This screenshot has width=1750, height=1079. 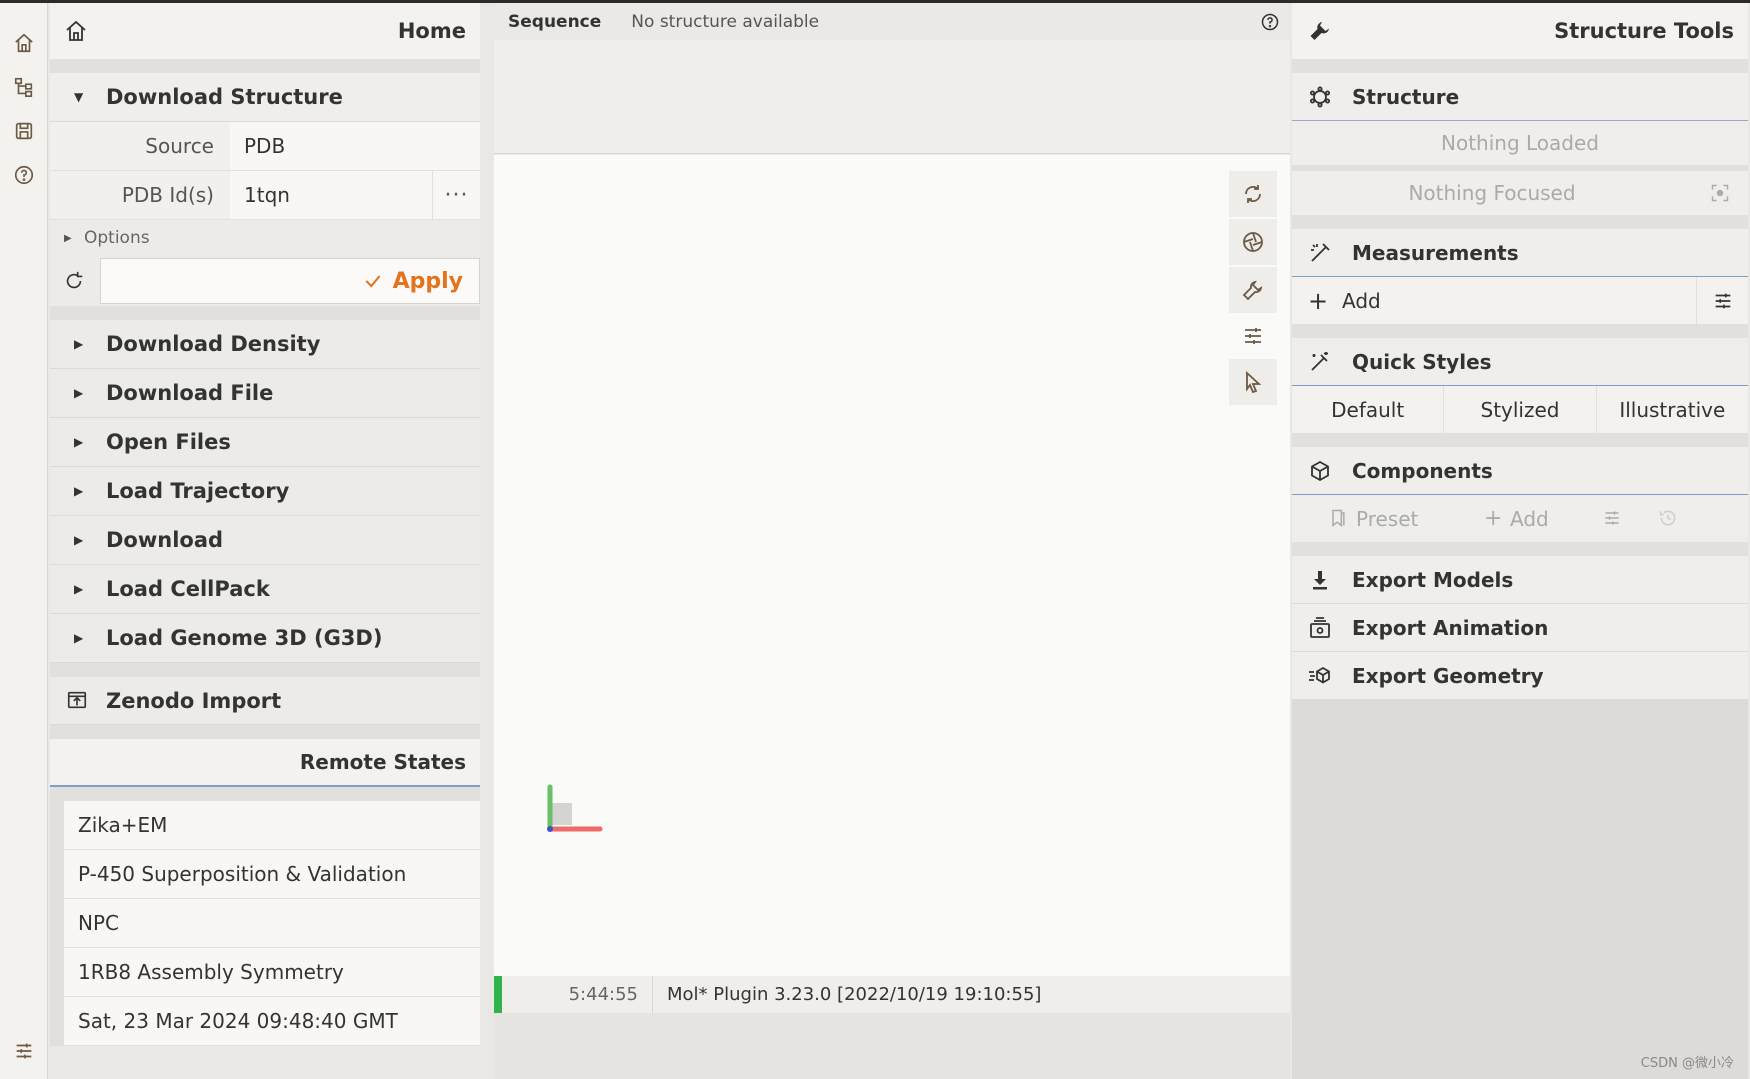 What do you see at coordinates (198, 491) in the screenshot?
I see `section-title: Load Trajectory` at bounding box center [198, 491].